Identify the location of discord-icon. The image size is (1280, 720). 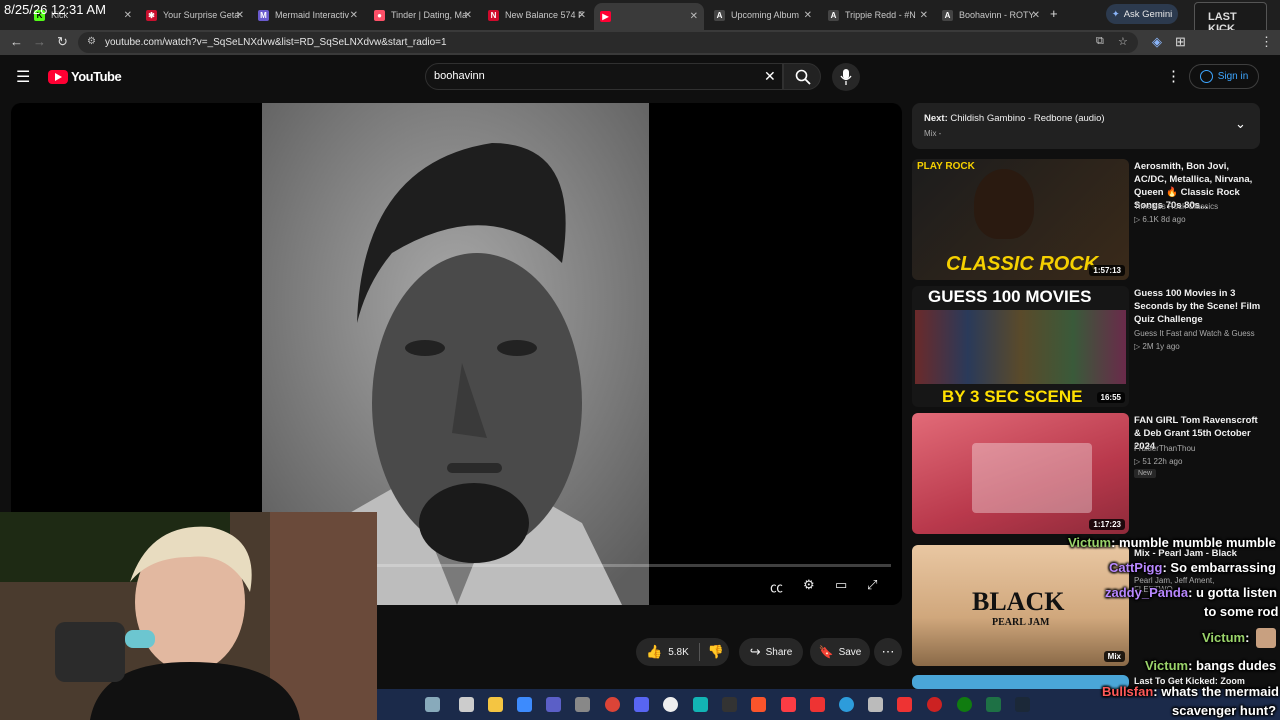
(641, 704).